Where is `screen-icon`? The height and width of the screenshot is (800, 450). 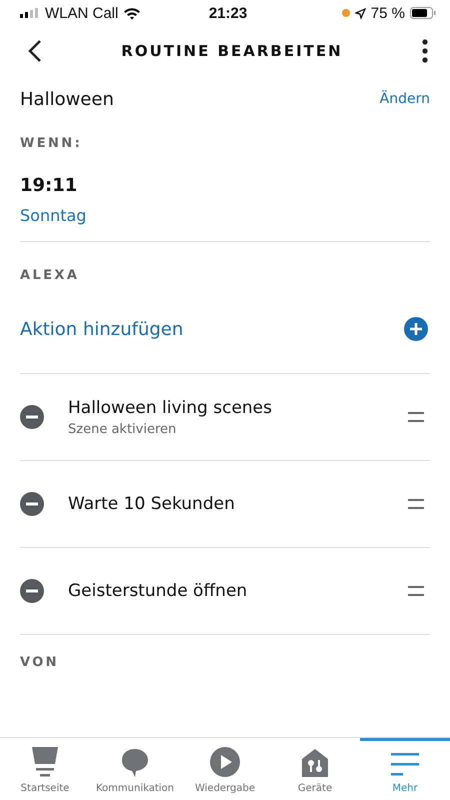
screen-icon is located at coordinates (45, 762).